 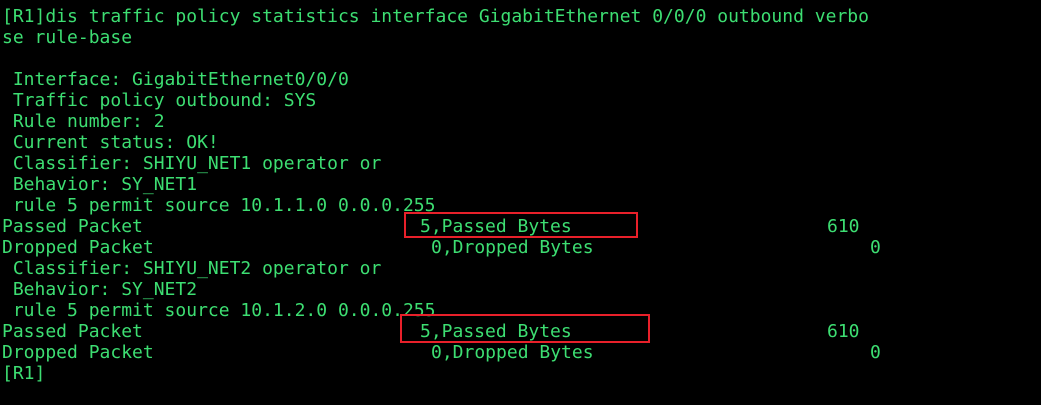 What do you see at coordinates (110, 142) in the screenshot?
I see `status-line: Current status: OK!` at bounding box center [110, 142].